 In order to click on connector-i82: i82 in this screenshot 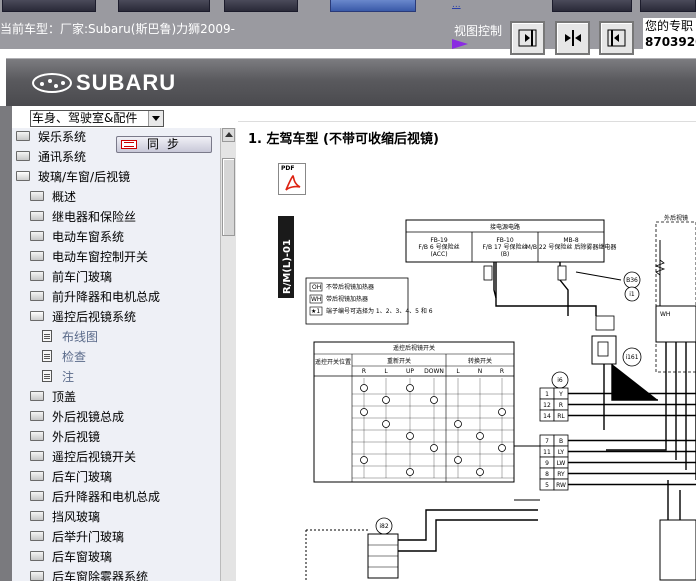, I will do `click(383, 526)`.